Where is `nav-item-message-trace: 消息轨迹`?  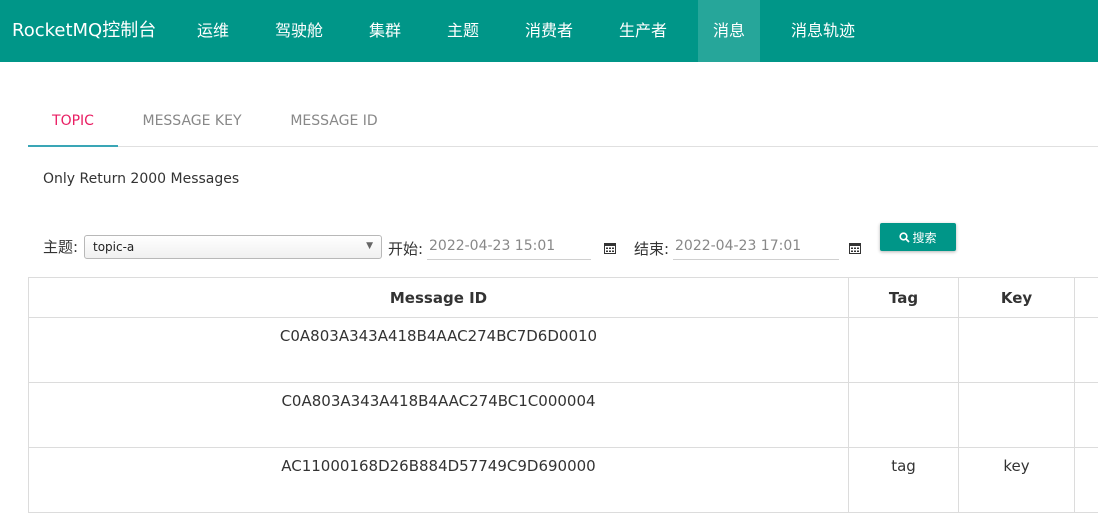
nav-item-message-trace: 消息轨迹 is located at coordinates (823, 31).